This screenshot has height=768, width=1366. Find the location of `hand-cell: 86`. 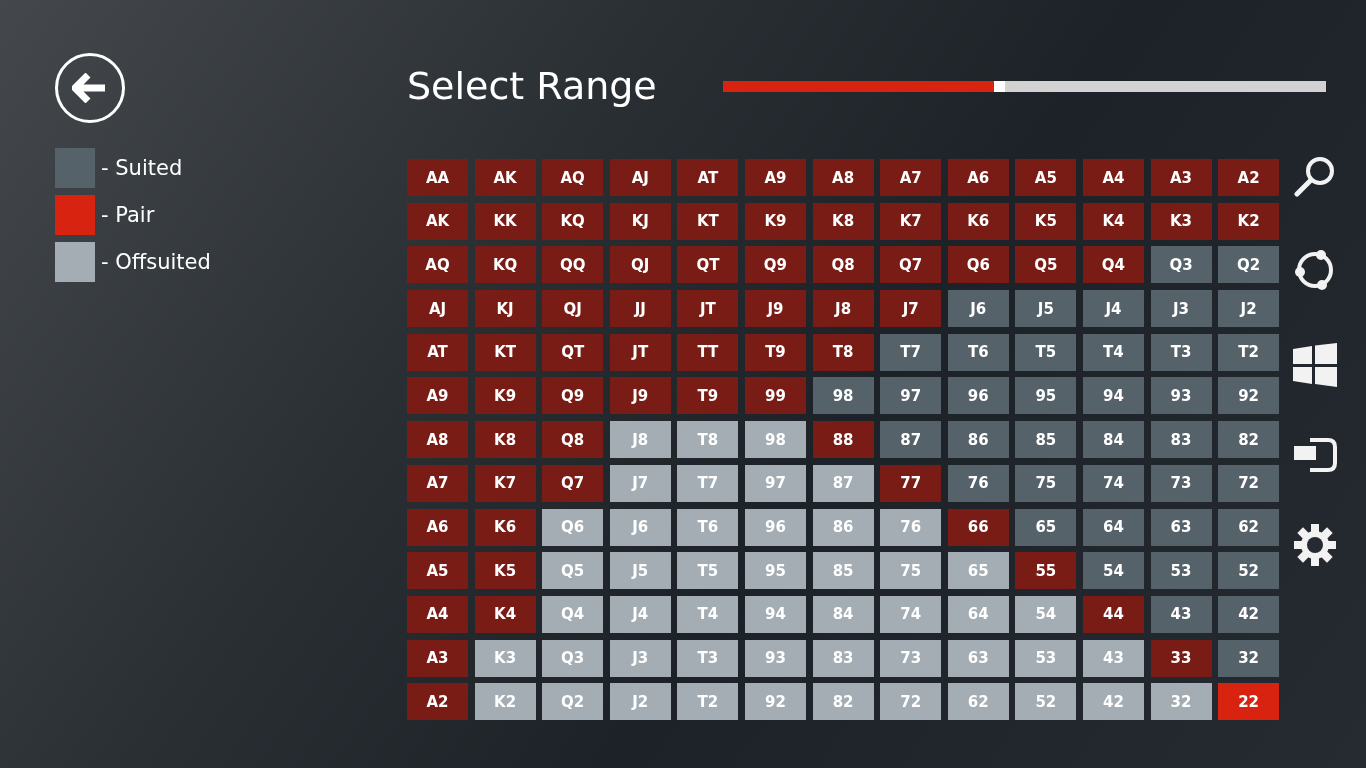

hand-cell: 86 is located at coordinates (978, 440).